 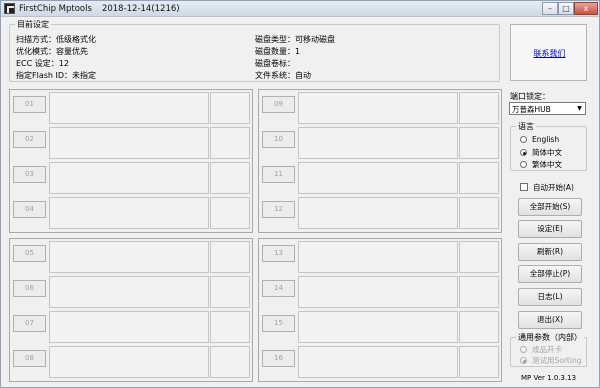 I want to click on disk-type-info: 磁盘类型：可移动磁盘, so click(x=295, y=39).